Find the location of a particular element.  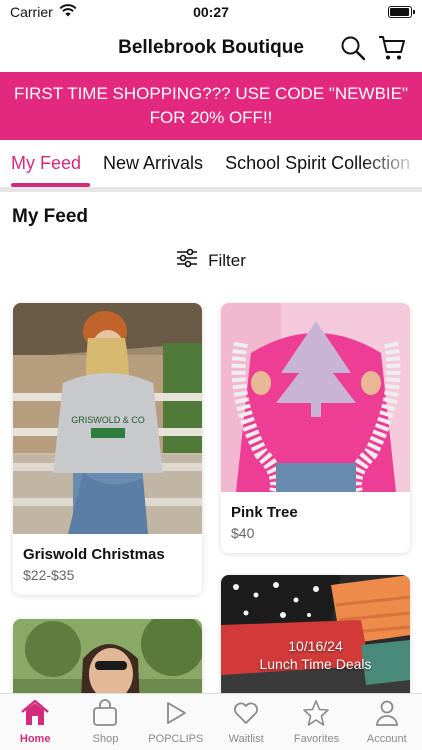

tab-label: New Arrivals is located at coordinates (153, 163).